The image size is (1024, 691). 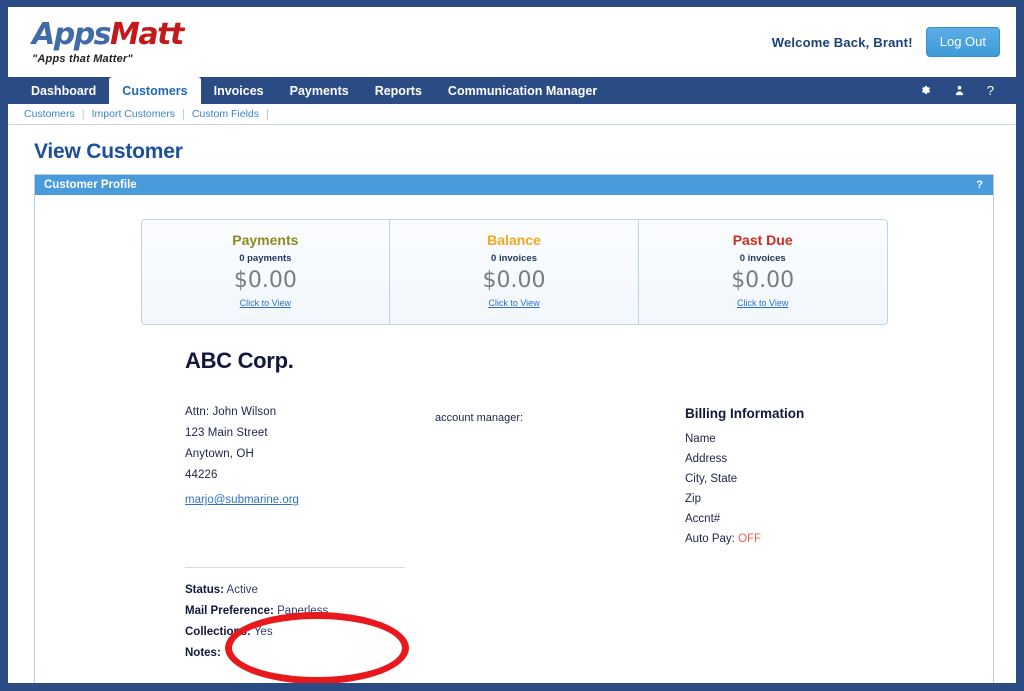 I want to click on nav-icon-group: ?, so click(x=967, y=90).